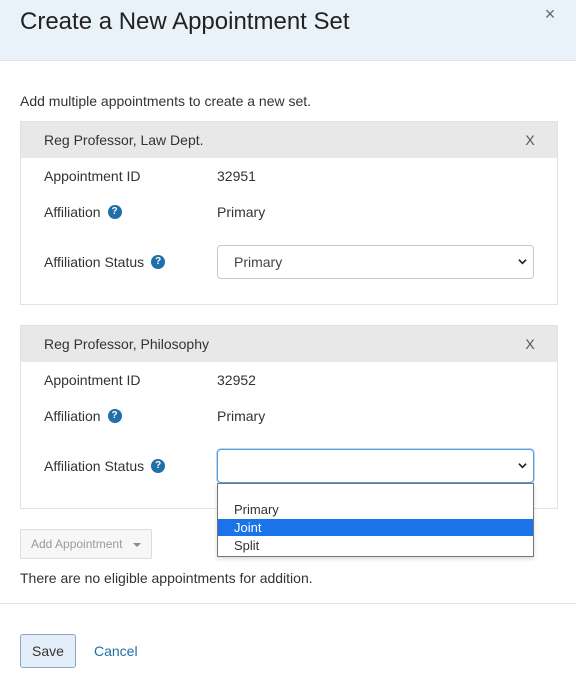 This screenshot has height=676, width=576. What do you see at coordinates (236, 380) in the screenshot?
I see `appointment-id-value: 32952` at bounding box center [236, 380].